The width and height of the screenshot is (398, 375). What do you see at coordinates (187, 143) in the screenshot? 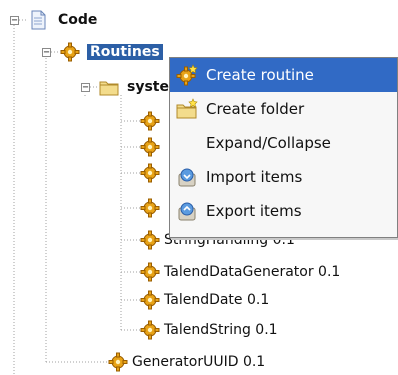
I see `blank-icon-slot` at bounding box center [187, 143].